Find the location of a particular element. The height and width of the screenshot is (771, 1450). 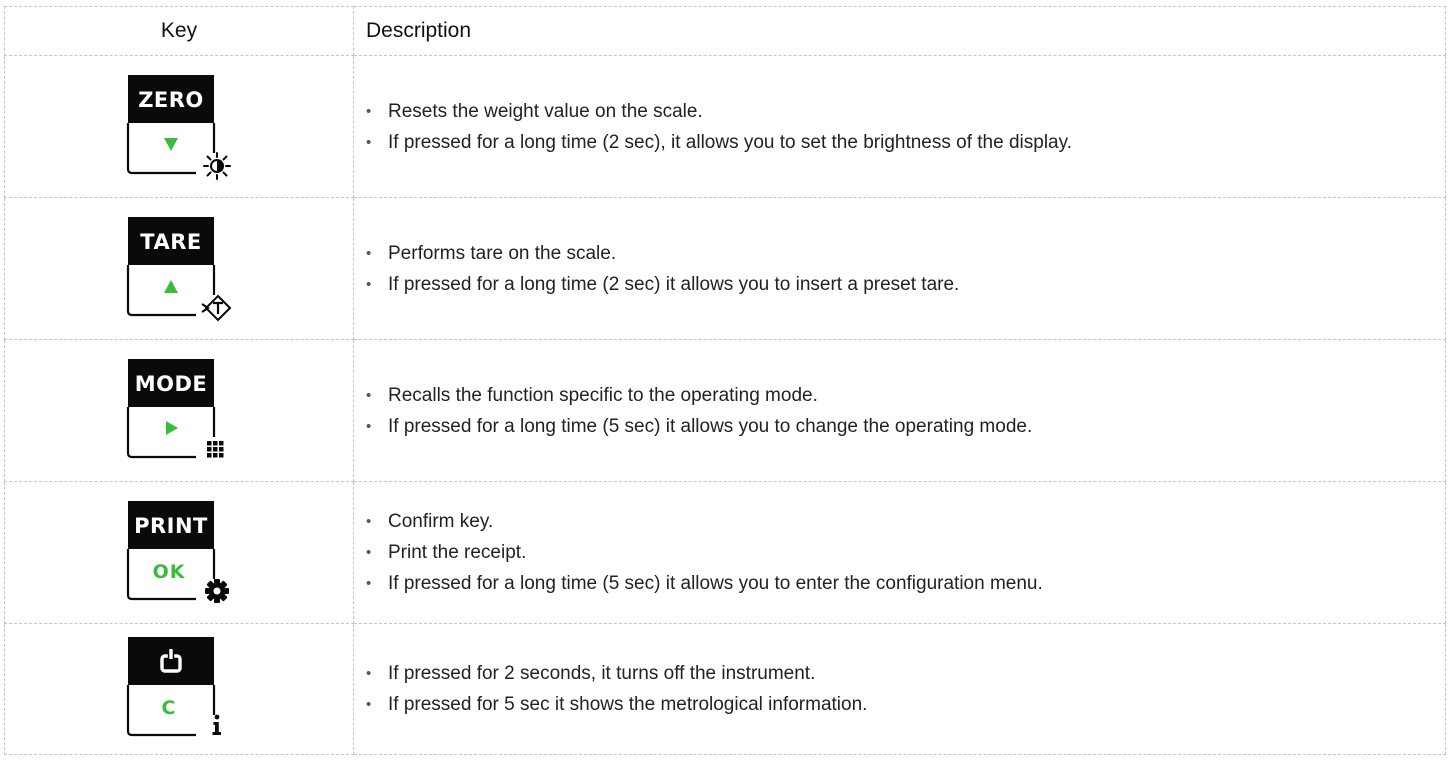

key-sub-label: C is located at coordinates (169, 708).